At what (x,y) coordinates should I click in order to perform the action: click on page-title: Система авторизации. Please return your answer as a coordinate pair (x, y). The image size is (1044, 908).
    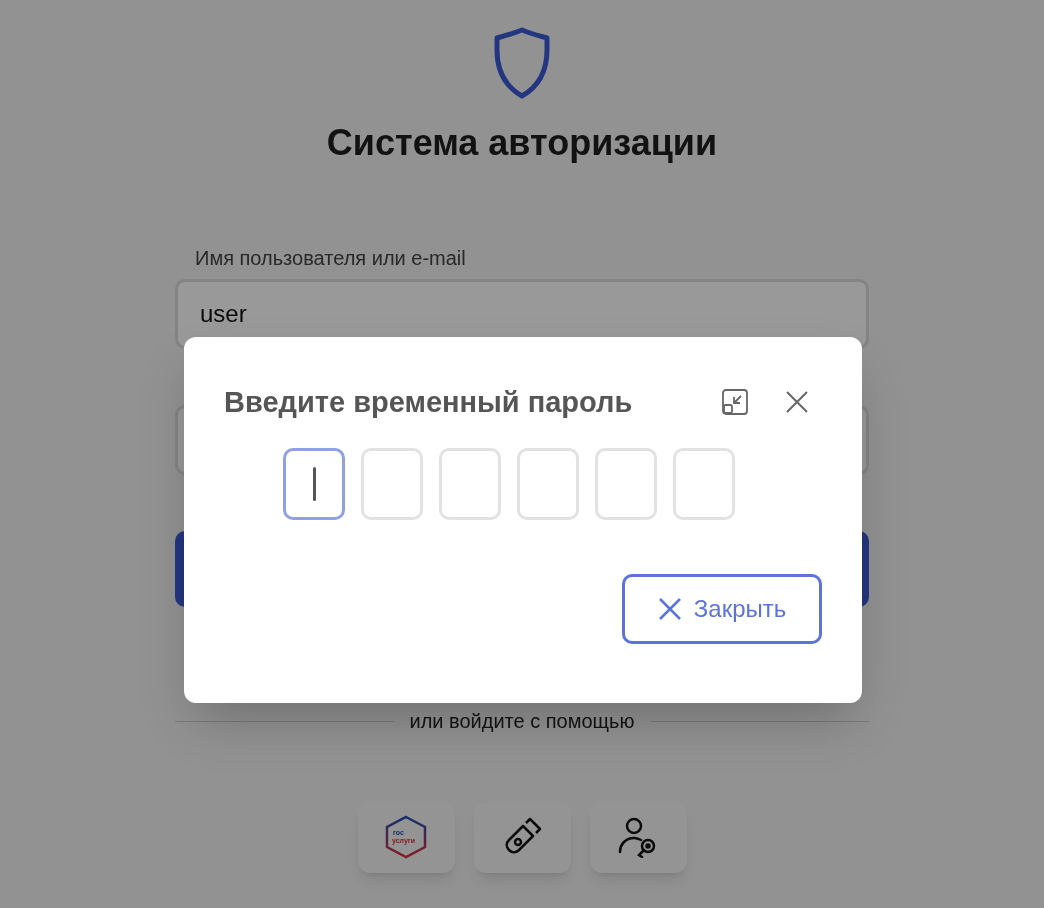
    Looking at the image, I should click on (522, 143).